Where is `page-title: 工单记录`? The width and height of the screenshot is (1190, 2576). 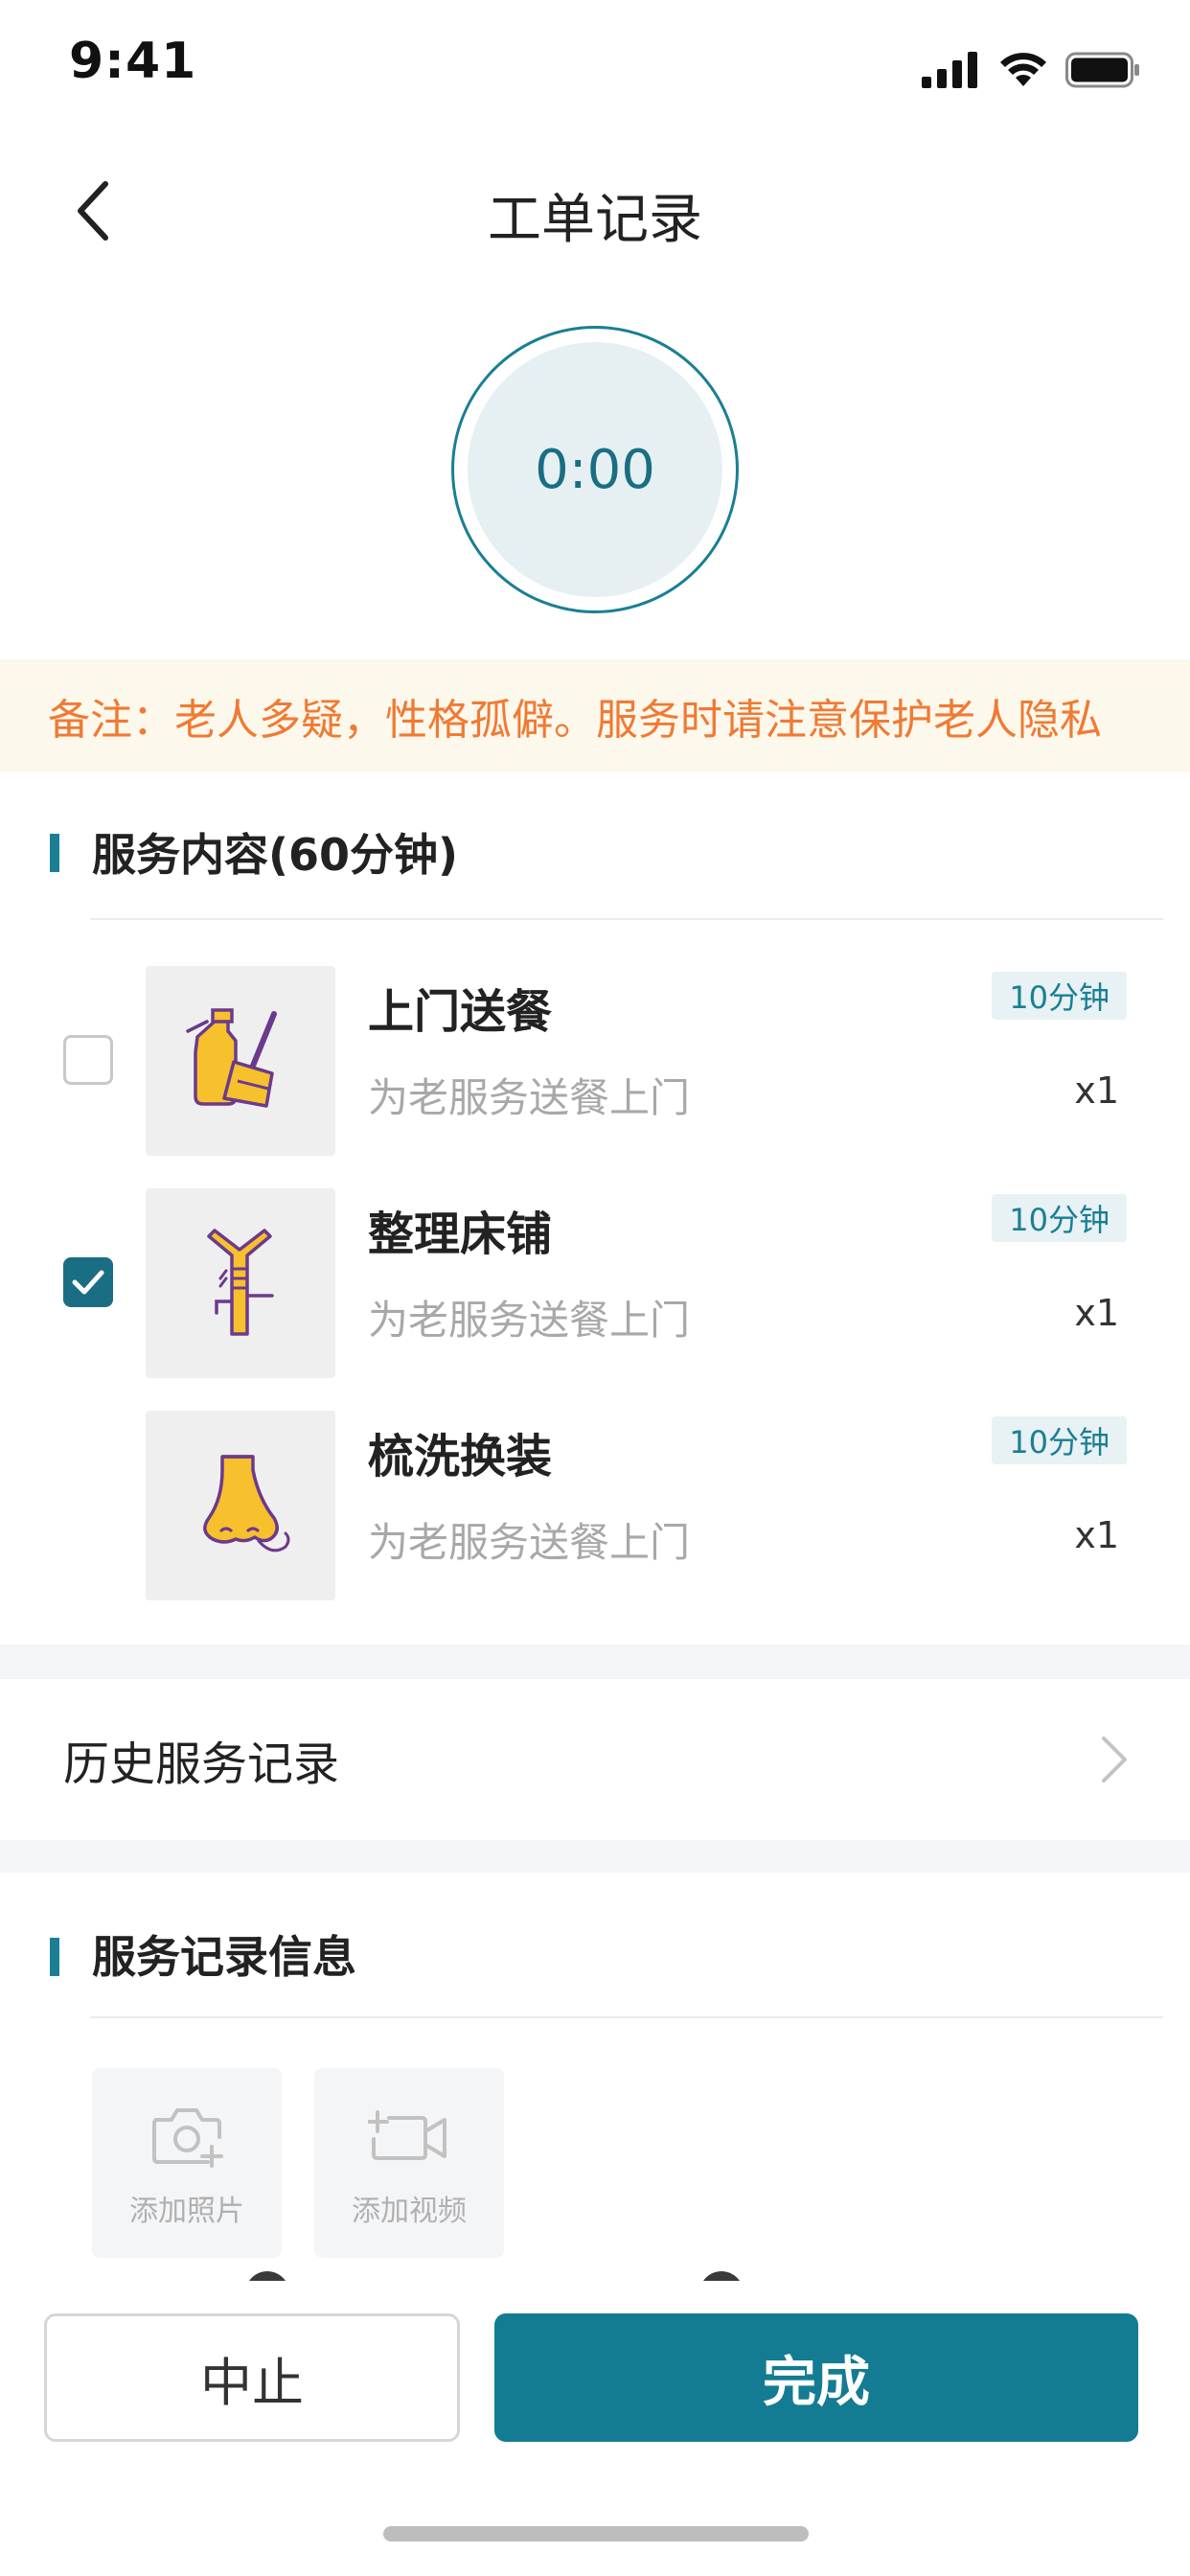
page-title: 工单记录 is located at coordinates (595, 220).